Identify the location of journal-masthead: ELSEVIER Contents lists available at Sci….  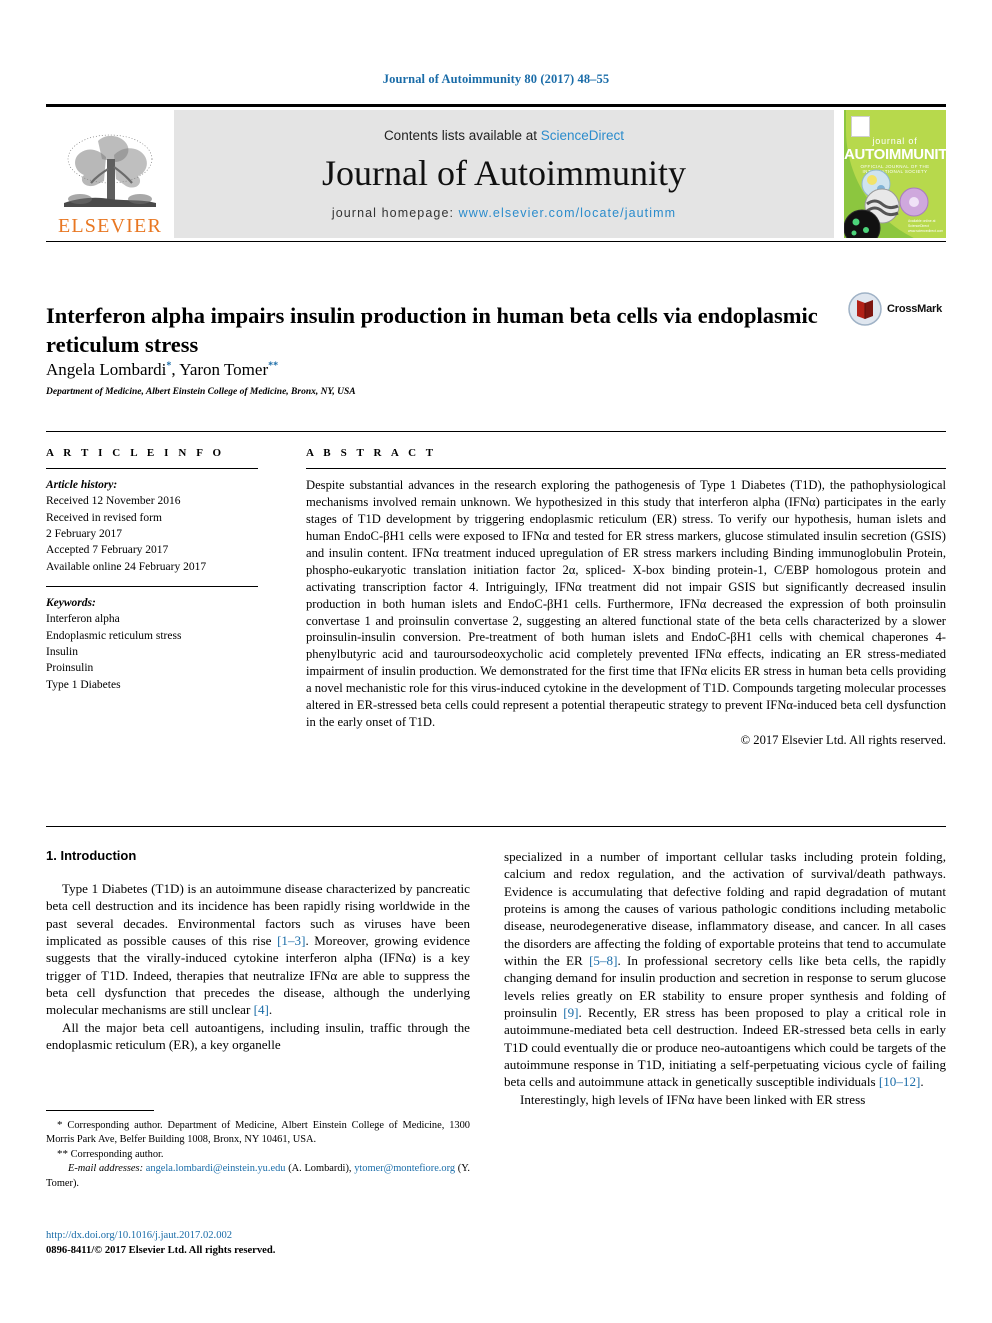
(496, 171).